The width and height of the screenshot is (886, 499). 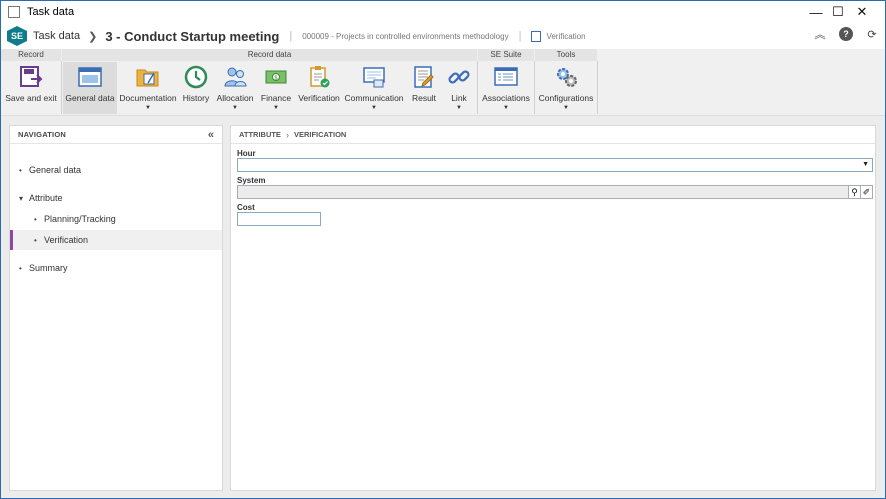 What do you see at coordinates (553, 135) in the screenshot?
I see `breadcrumb: ATTRIBUTE › VERIFICATION` at bounding box center [553, 135].